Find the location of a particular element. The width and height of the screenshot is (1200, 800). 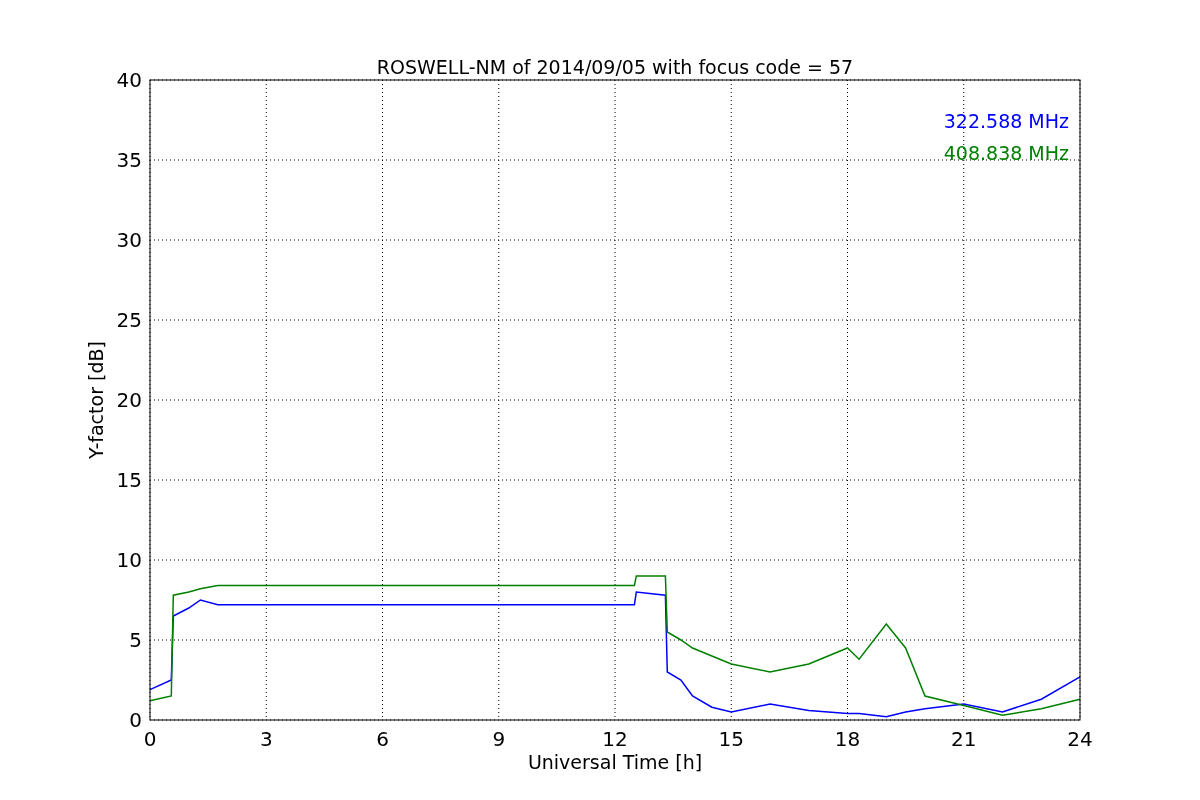

x-tick-label: 24 is located at coordinates (1080, 739).